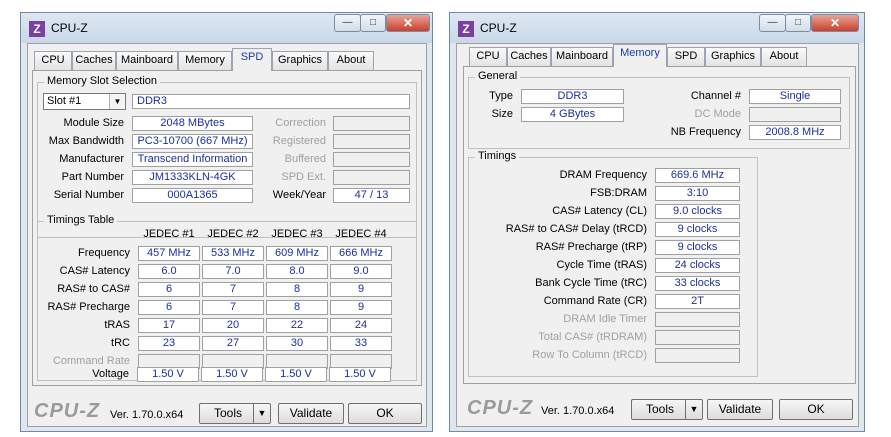 The width and height of the screenshot is (891, 437). Describe the element at coordinates (498, 76) in the screenshot. I see `general-label: General` at that location.